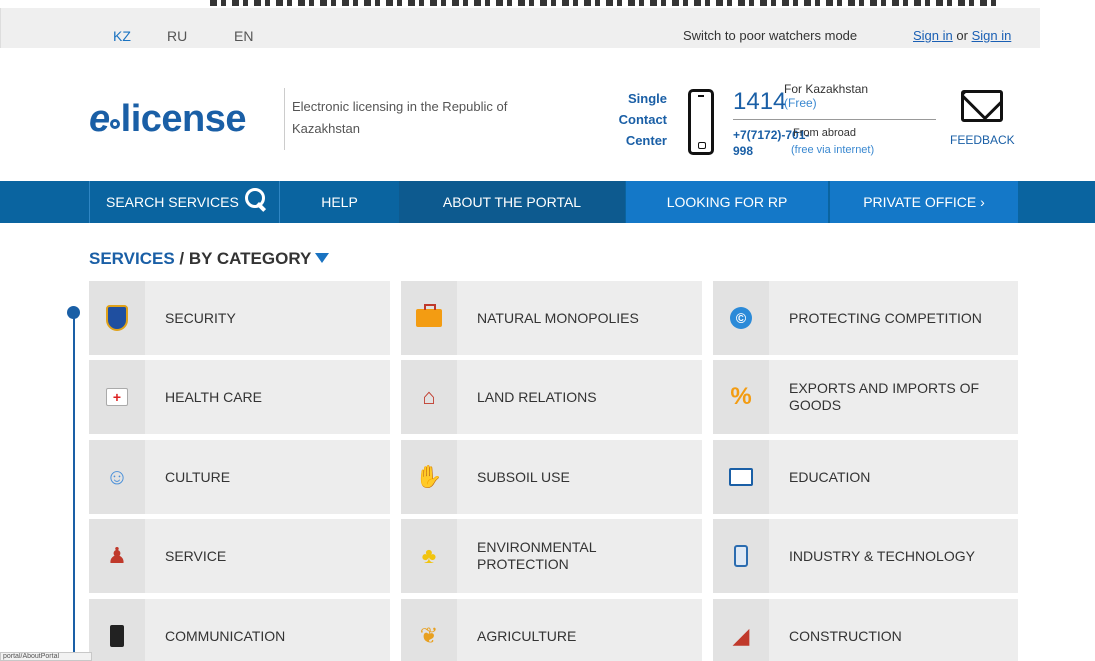 The height and width of the screenshot is (661, 1095). What do you see at coordinates (982, 140) in the screenshot?
I see `feedback-link: FEEDBACK` at bounding box center [982, 140].